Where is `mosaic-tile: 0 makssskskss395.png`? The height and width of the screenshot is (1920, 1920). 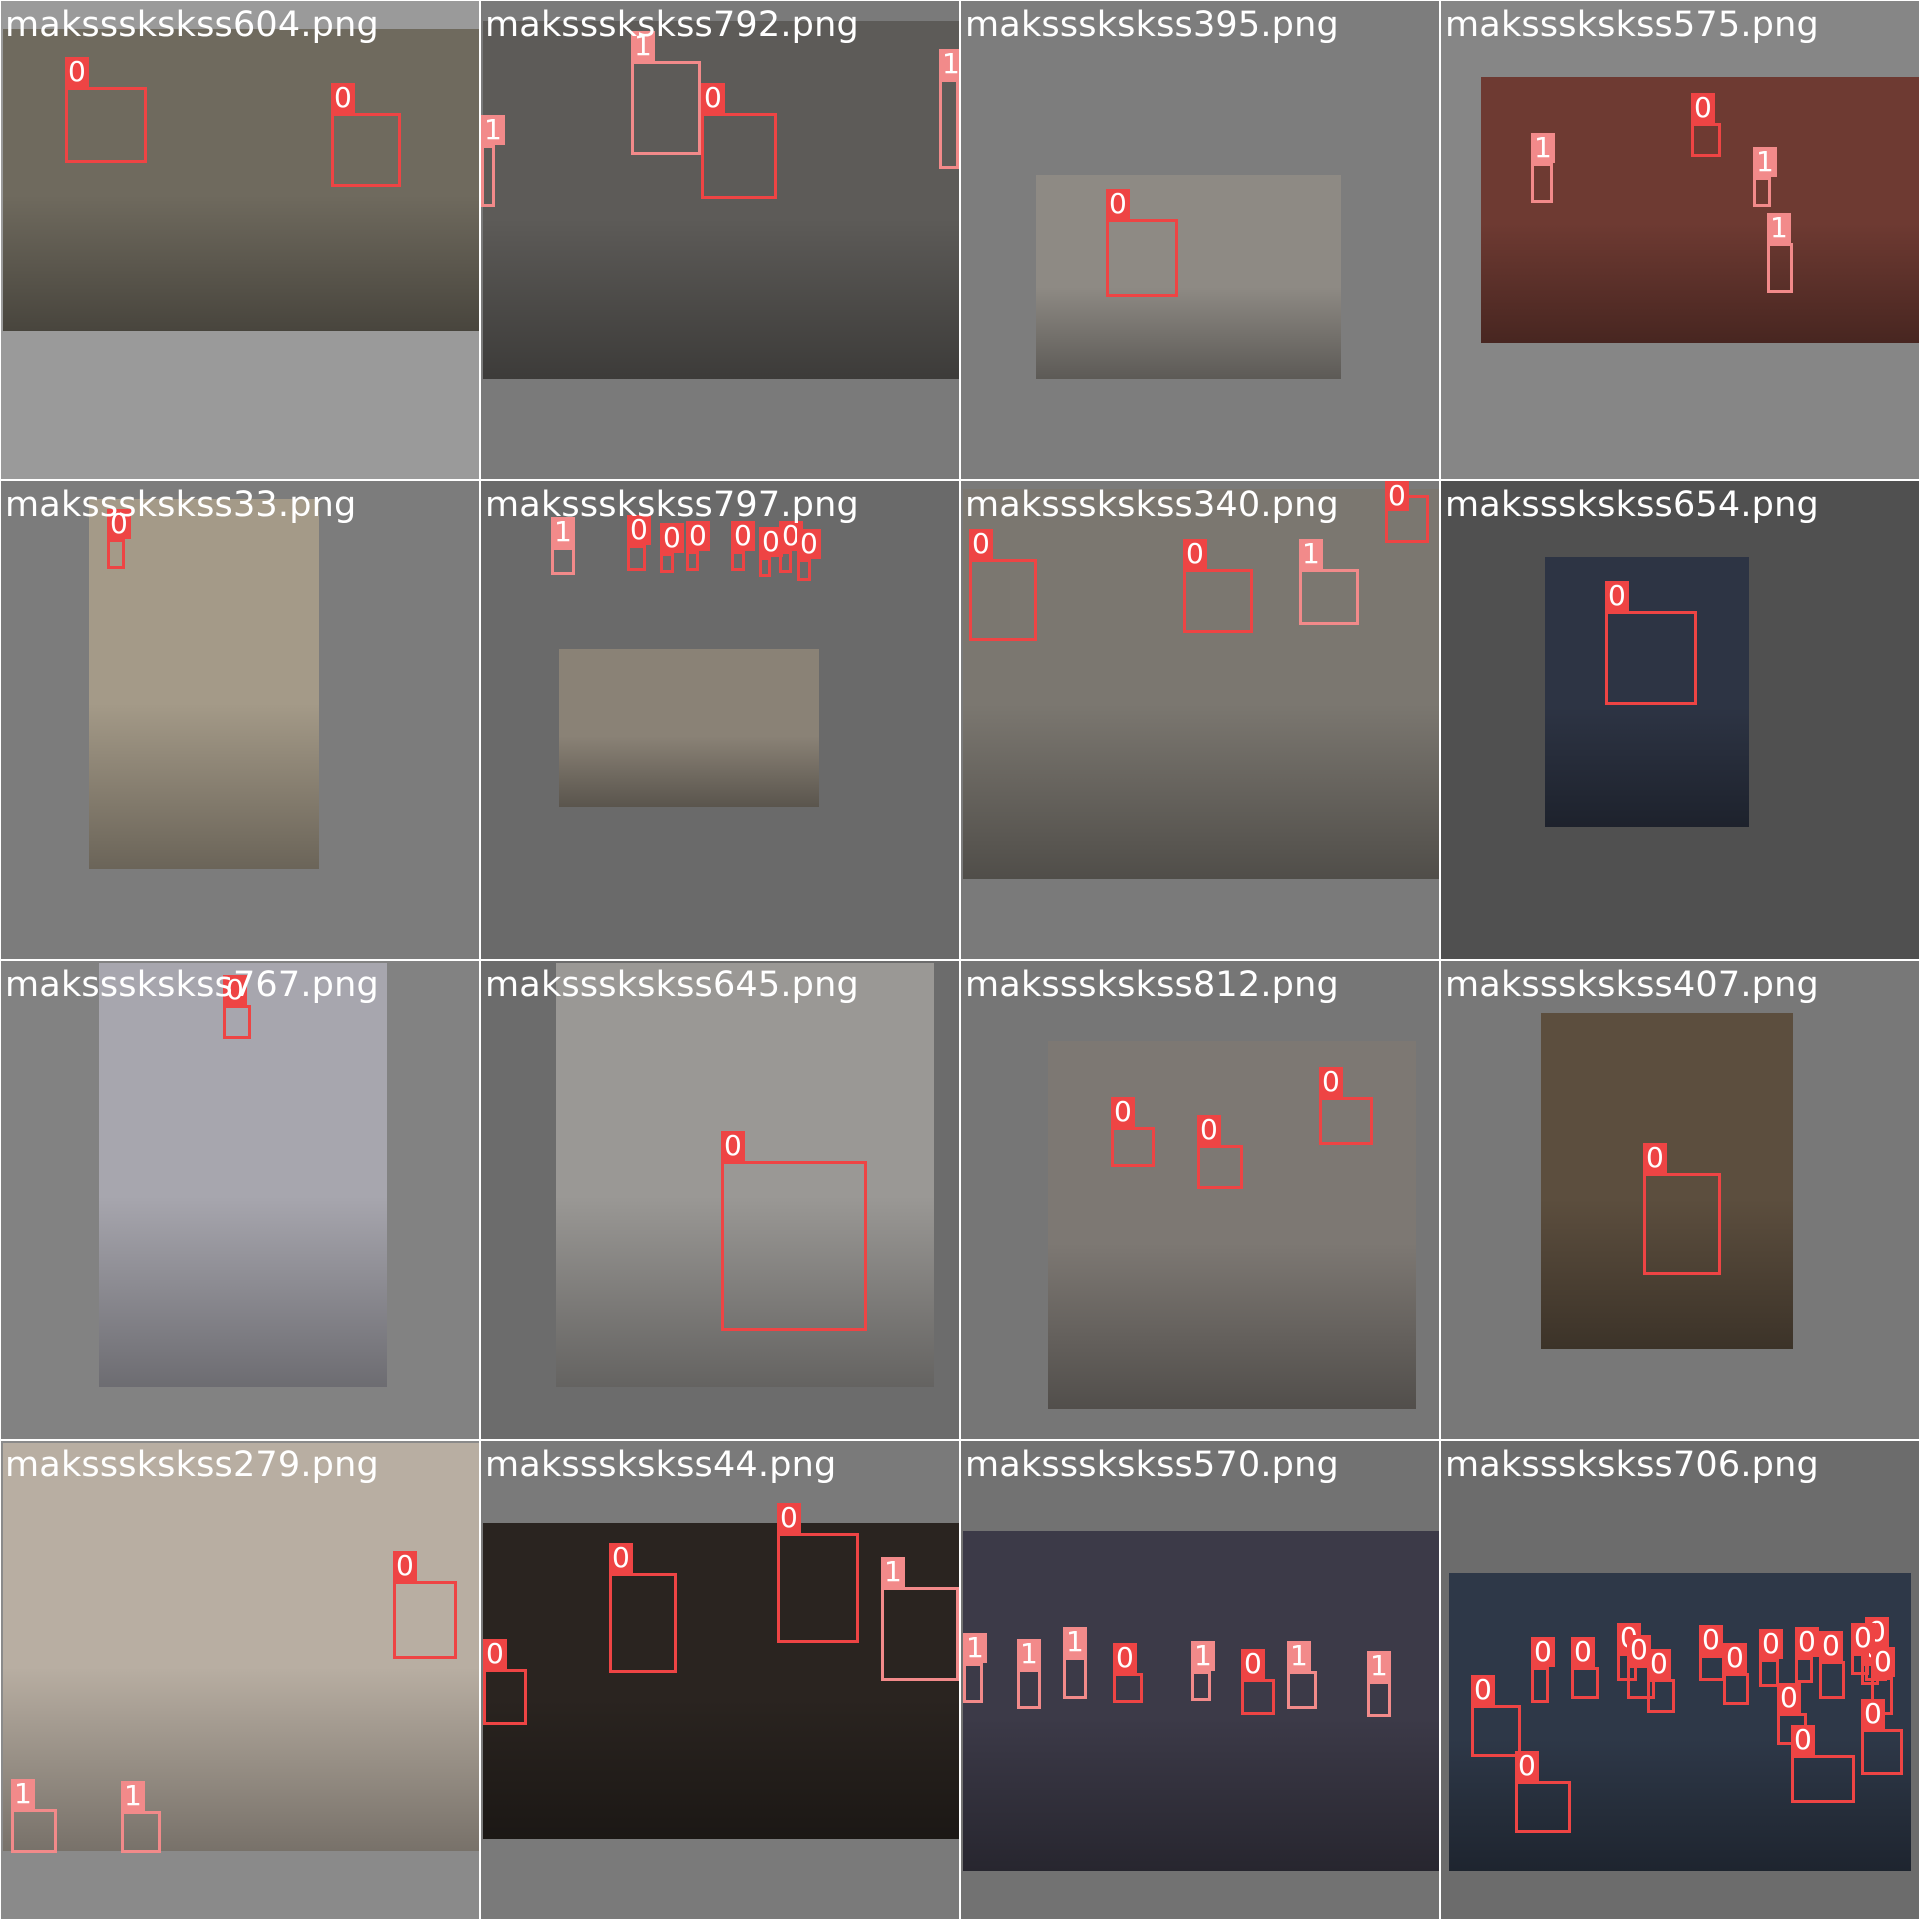
mosaic-tile: 0 makssskskss395.png is located at coordinates (1200, 240).